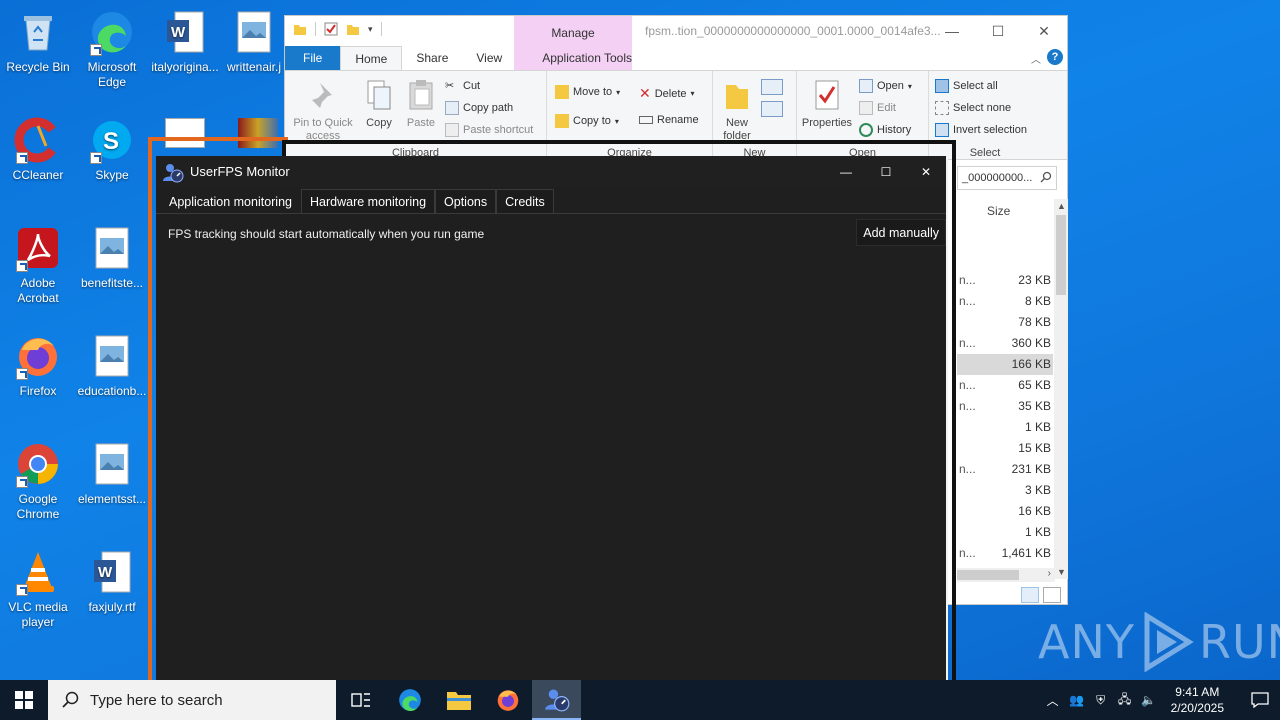  Describe the element at coordinates (1005, 448) in the screenshot. I see `list-item: 15 KB` at that location.